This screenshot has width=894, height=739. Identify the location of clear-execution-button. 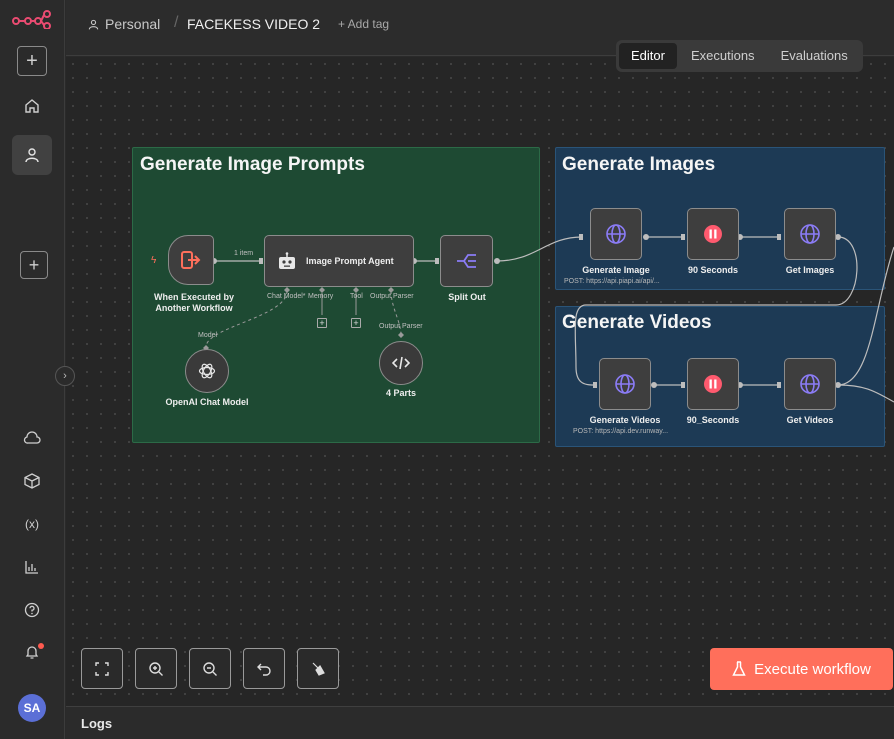
(318, 668).